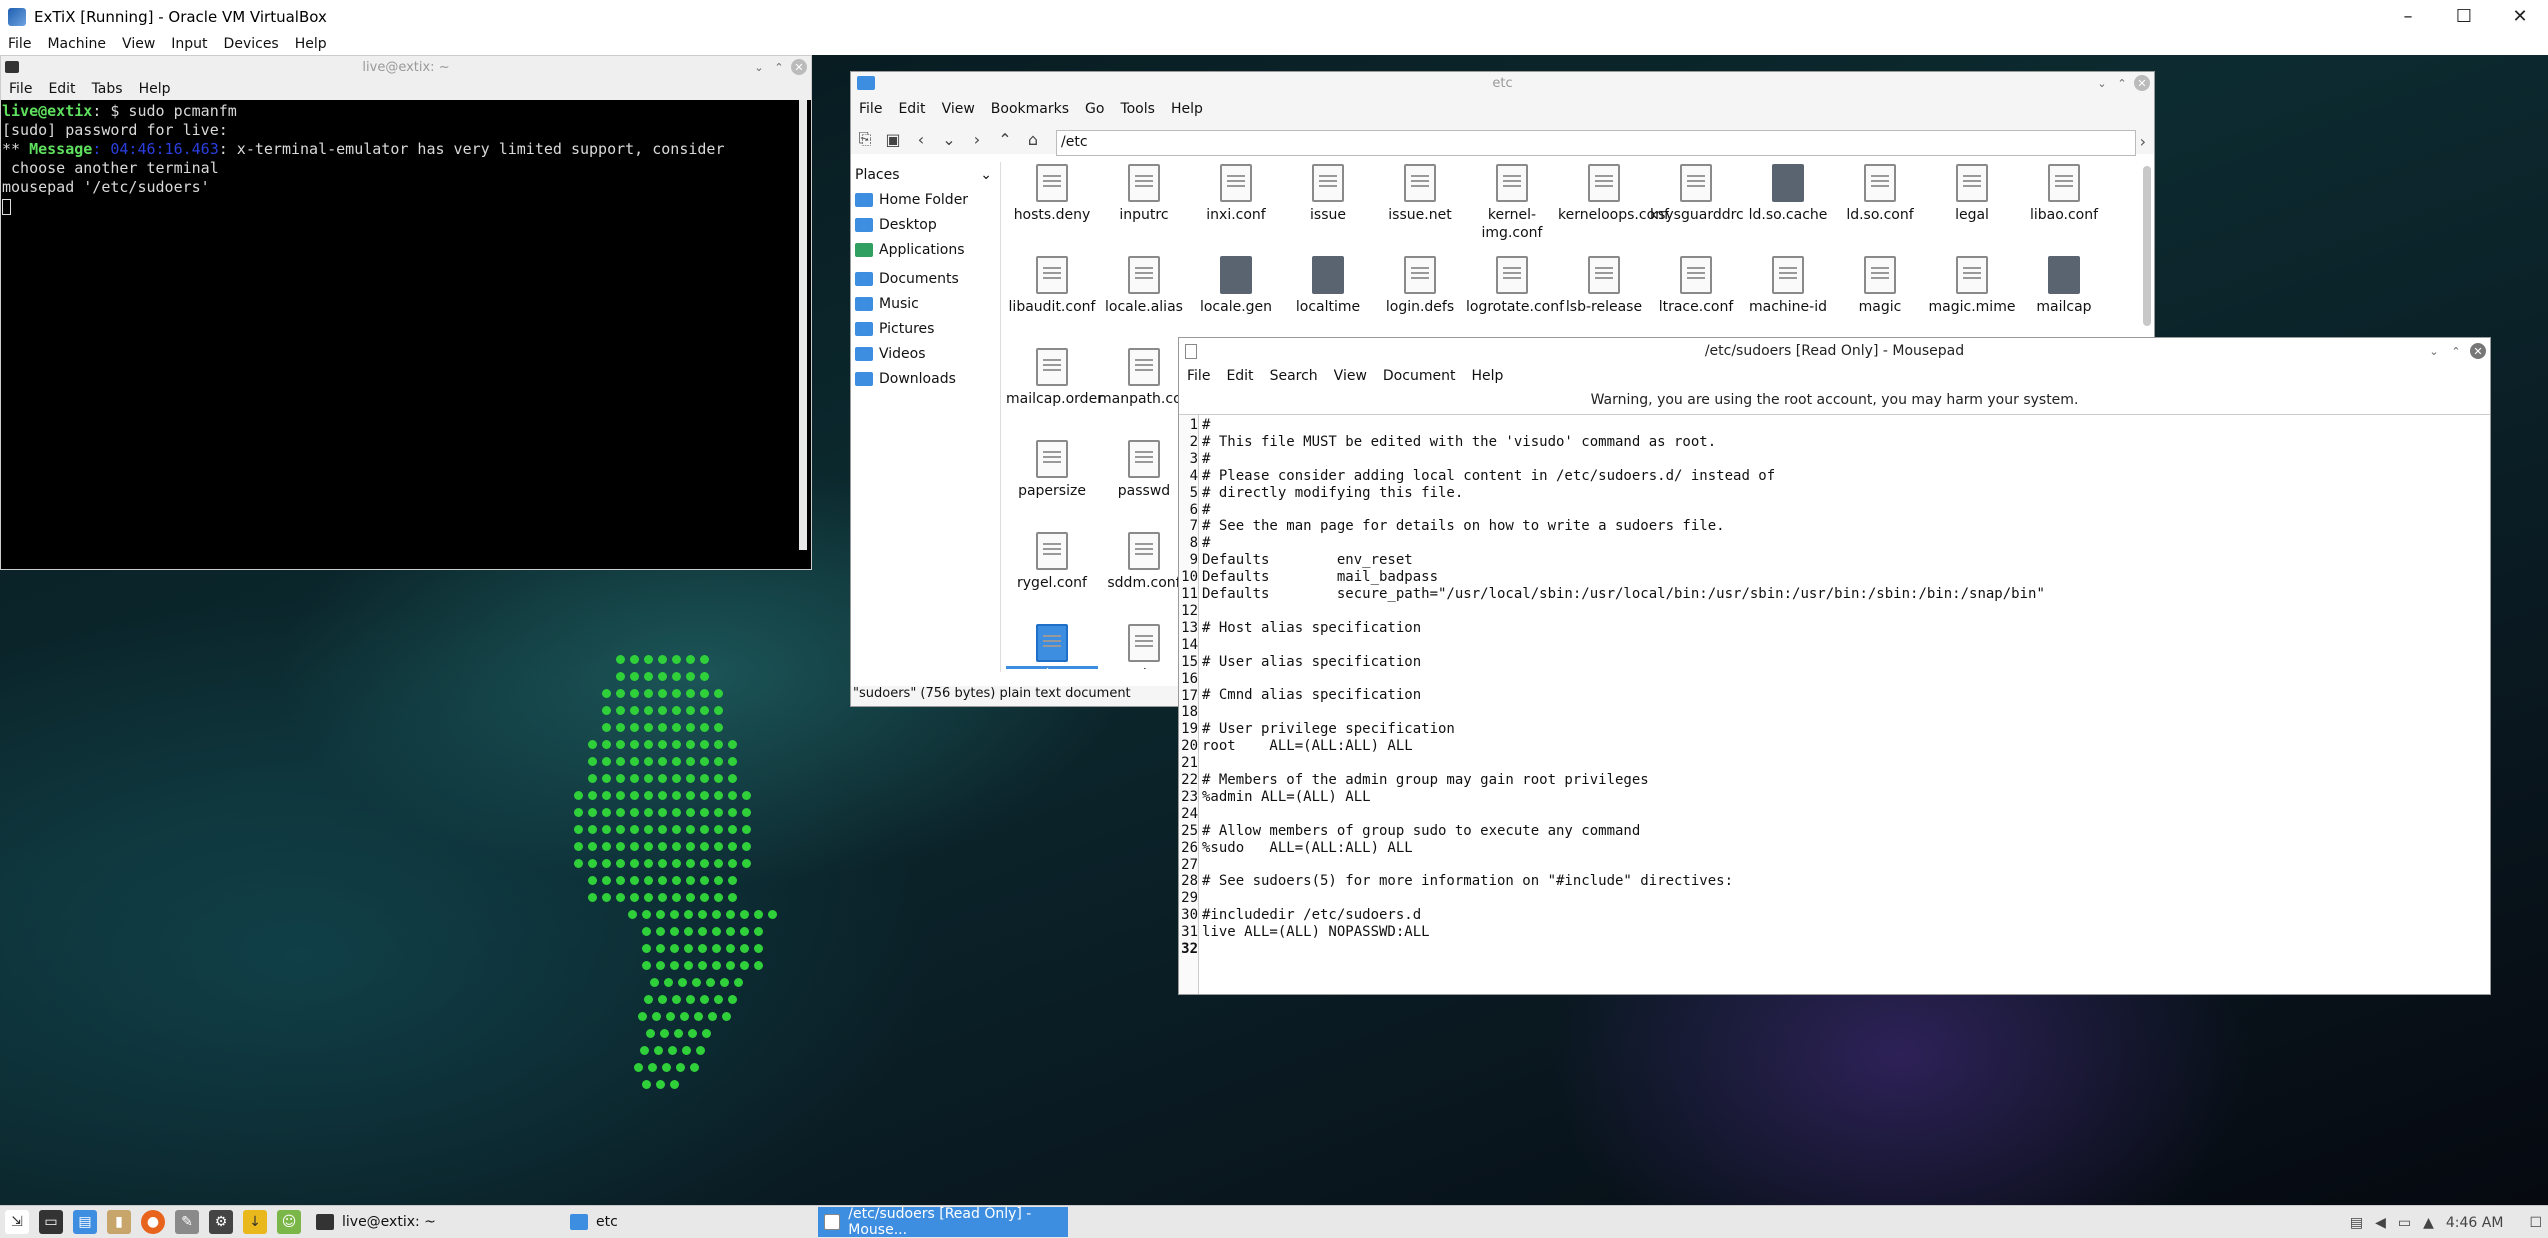  What do you see at coordinates (311, 44) in the screenshot?
I see `menu-help: Help` at bounding box center [311, 44].